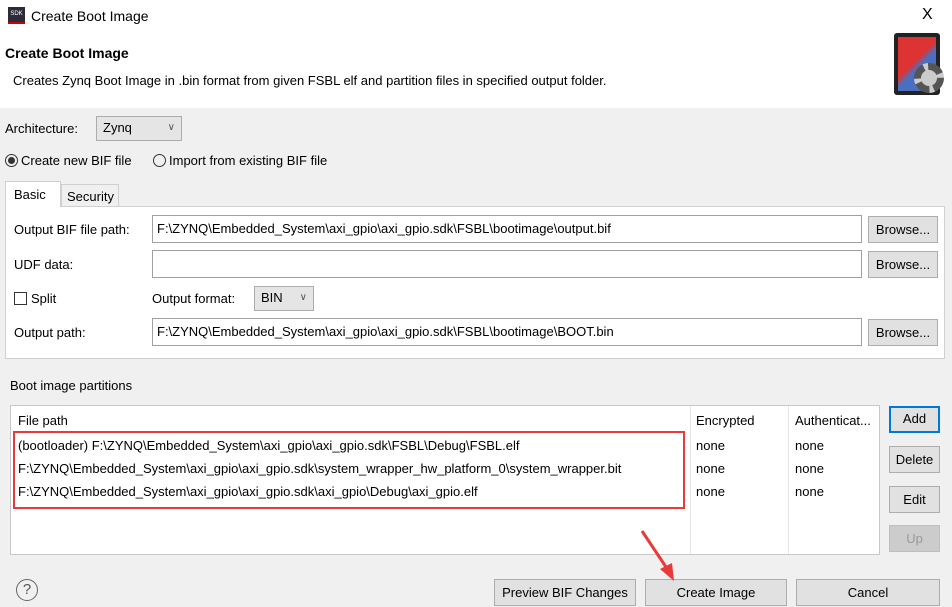 Image resolution: width=952 pixels, height=607 pixels. What do you see at coordinates (50, 332) in the screenshot?
I see `output-path-label: Output path:` at bounding box center [50, 332].